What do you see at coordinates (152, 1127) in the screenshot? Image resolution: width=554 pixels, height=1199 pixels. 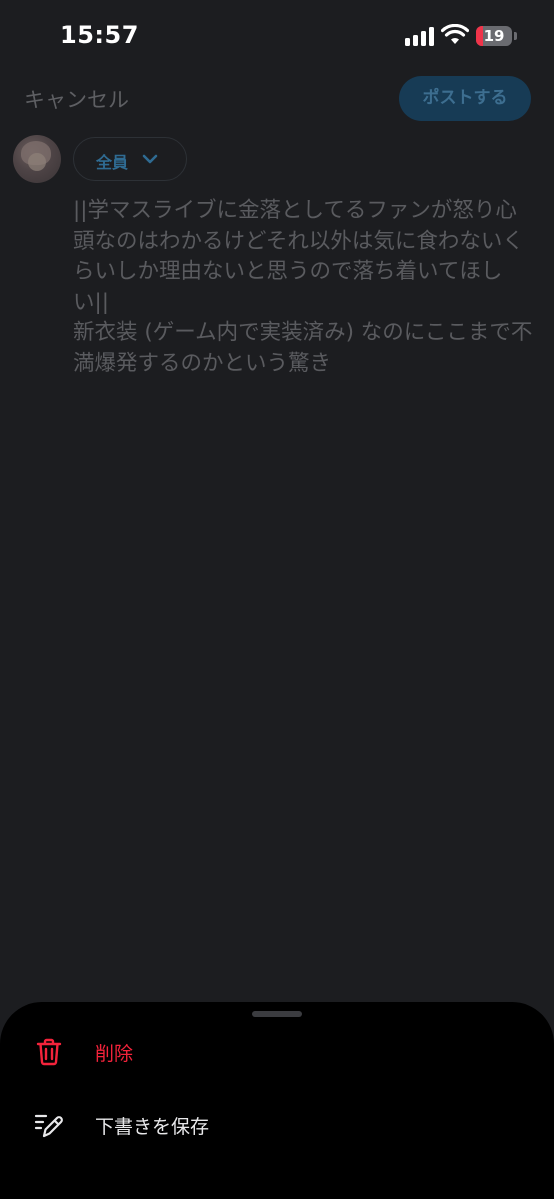 I see `save-draft-label: 下書きを保存` at bounding box center [152, 1127].